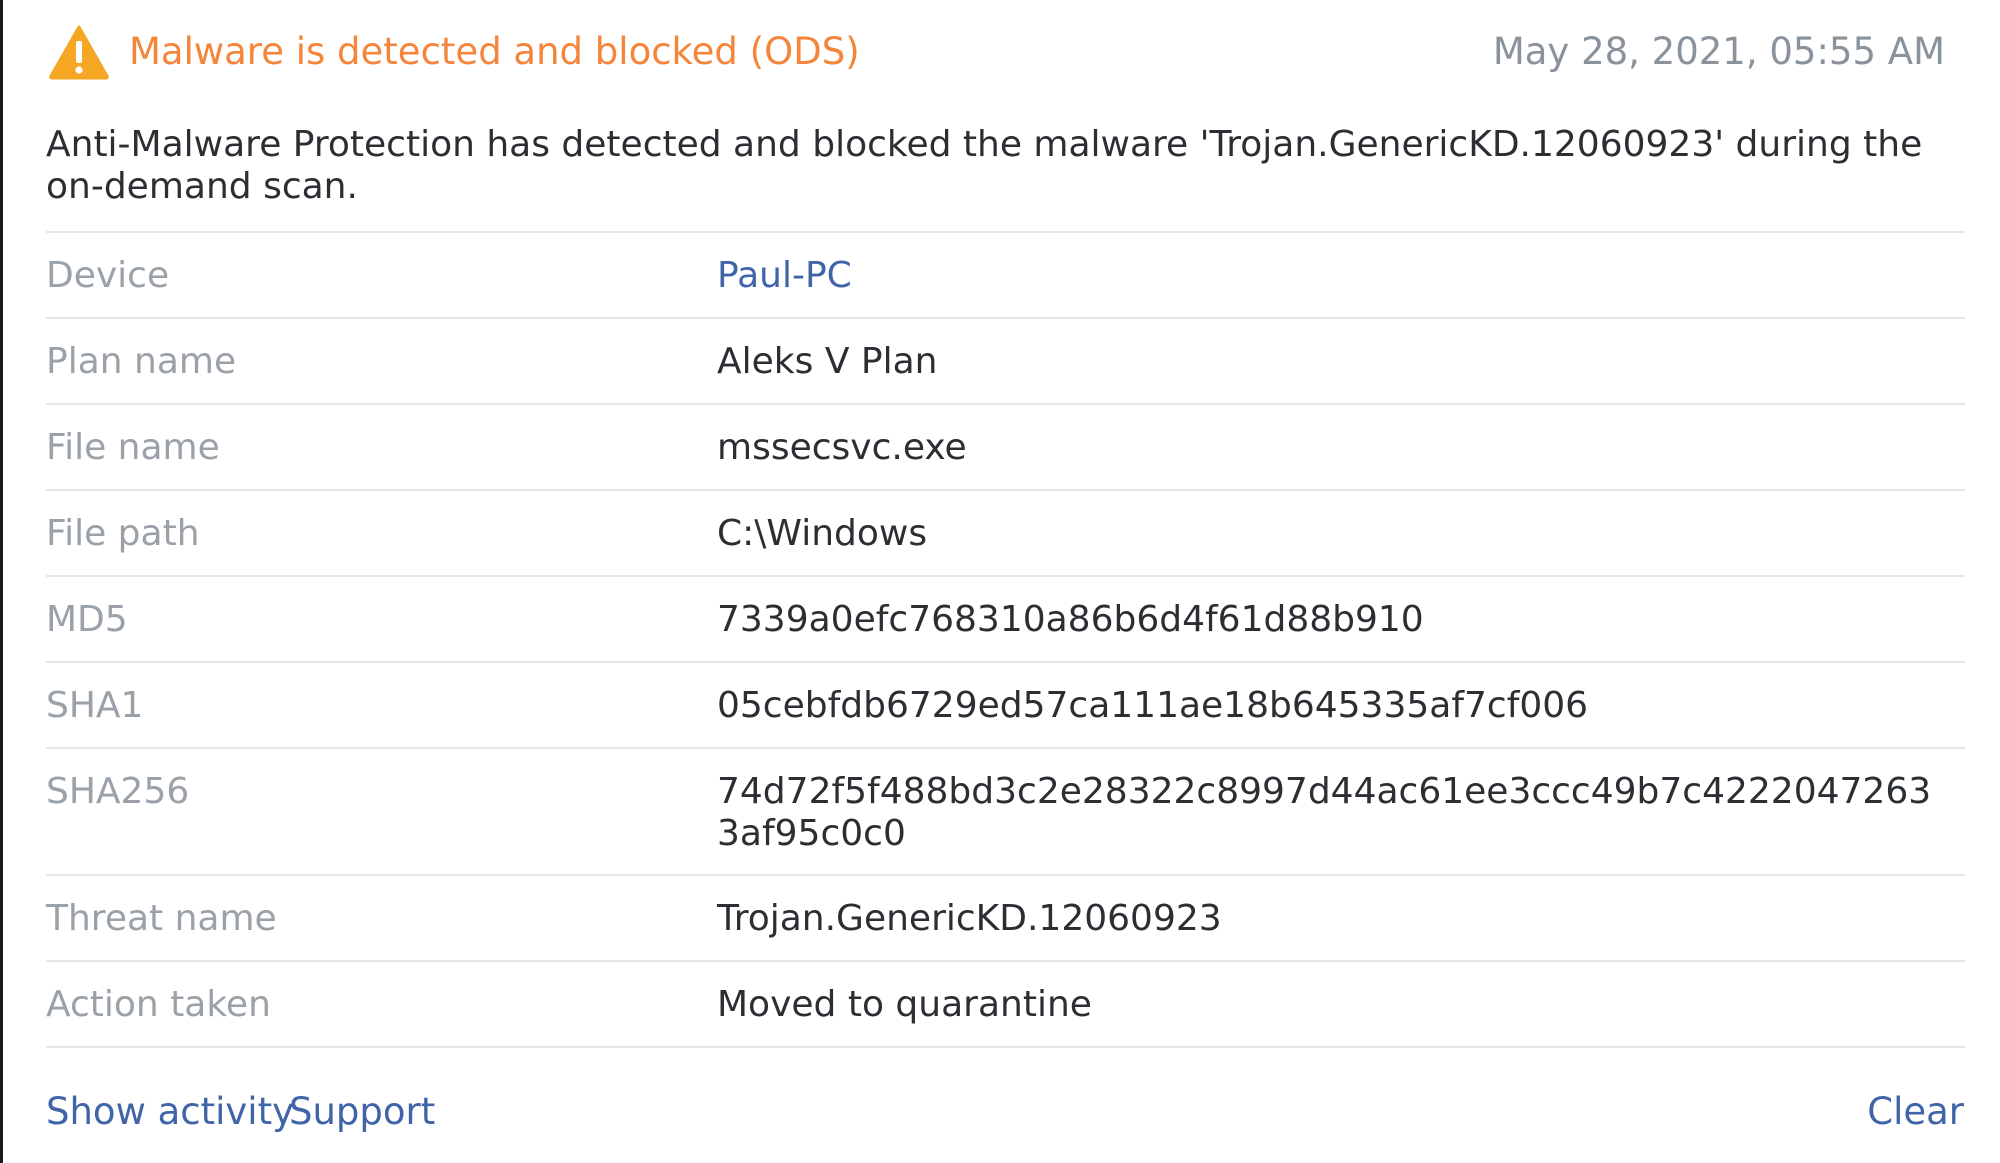  I want to click on detail-row-threat-name: Threat name Trojan.GenericKD.12060923, so click(1005, 919).